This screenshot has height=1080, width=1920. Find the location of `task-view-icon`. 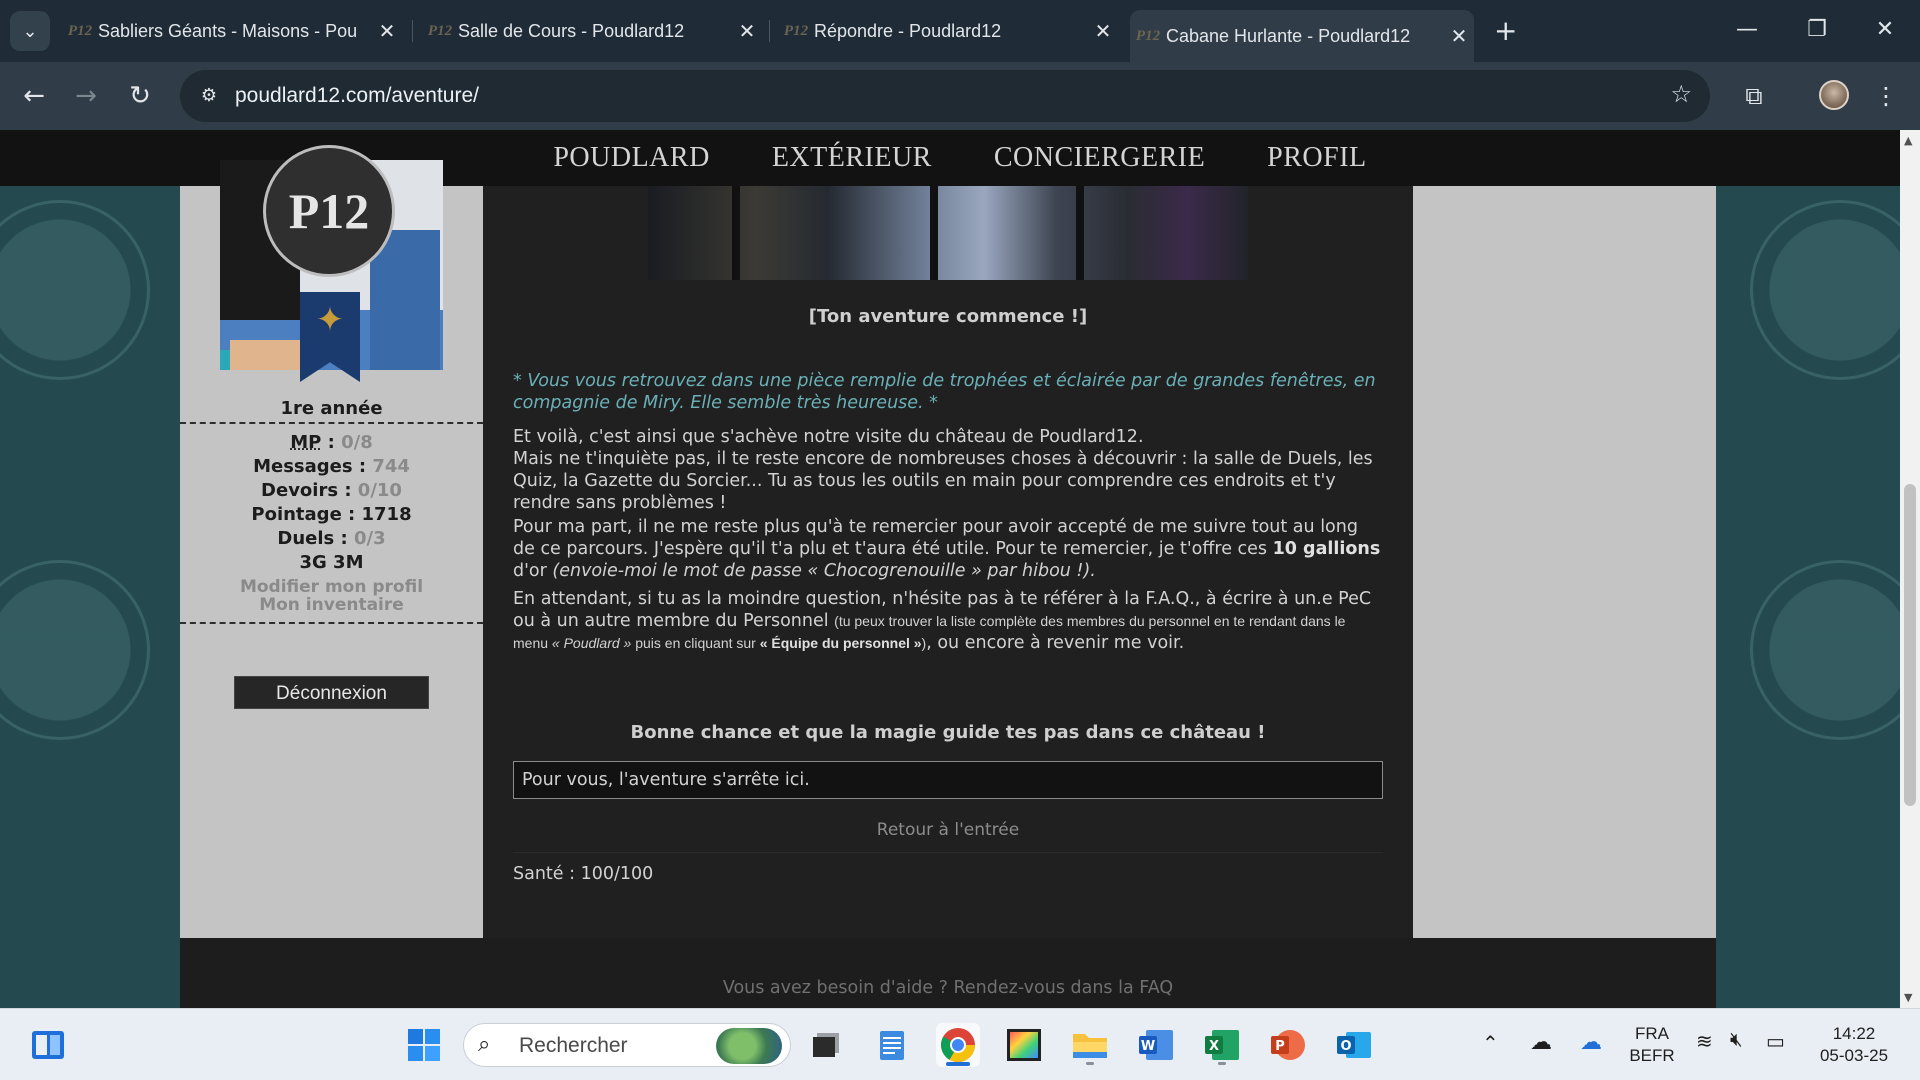

task-view-icon is located at coordinates (826, 1045).